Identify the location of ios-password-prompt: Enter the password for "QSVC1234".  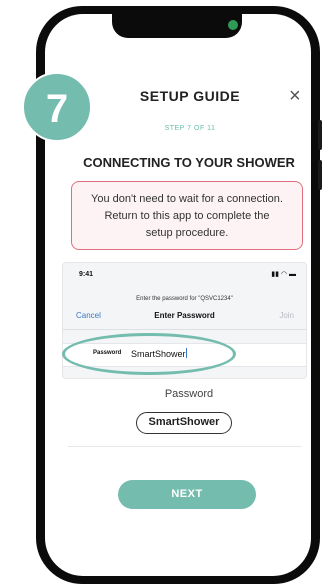
(184, 299).